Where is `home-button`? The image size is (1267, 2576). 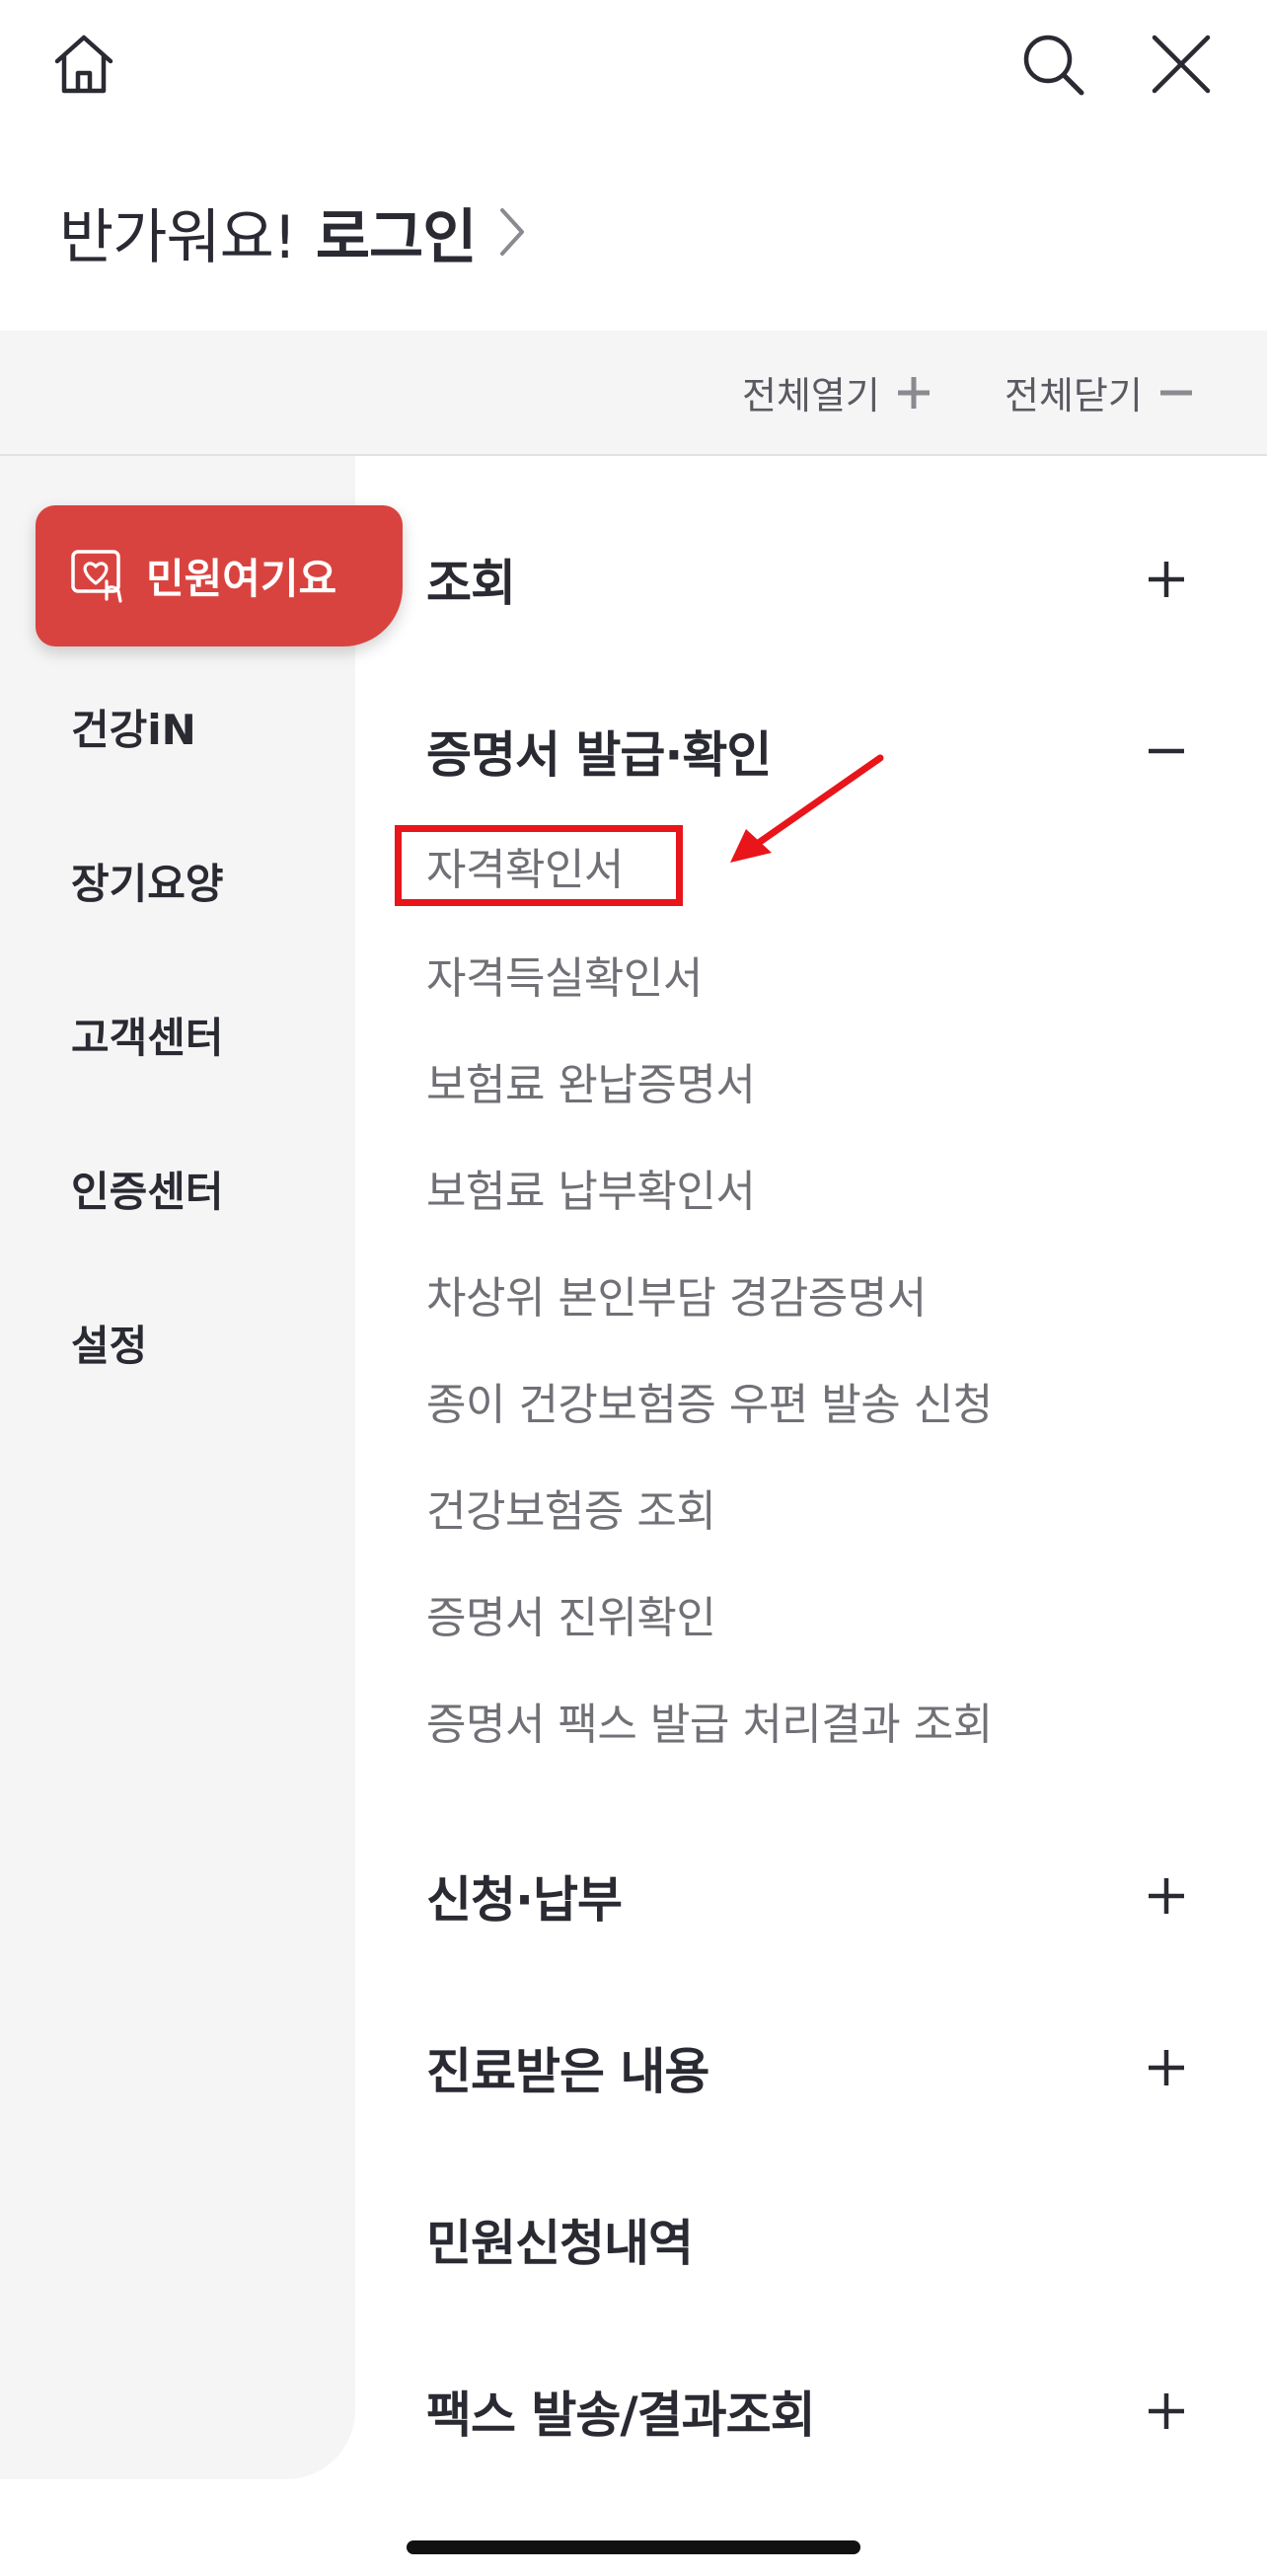
home-button is located at coordinates (83, 64).